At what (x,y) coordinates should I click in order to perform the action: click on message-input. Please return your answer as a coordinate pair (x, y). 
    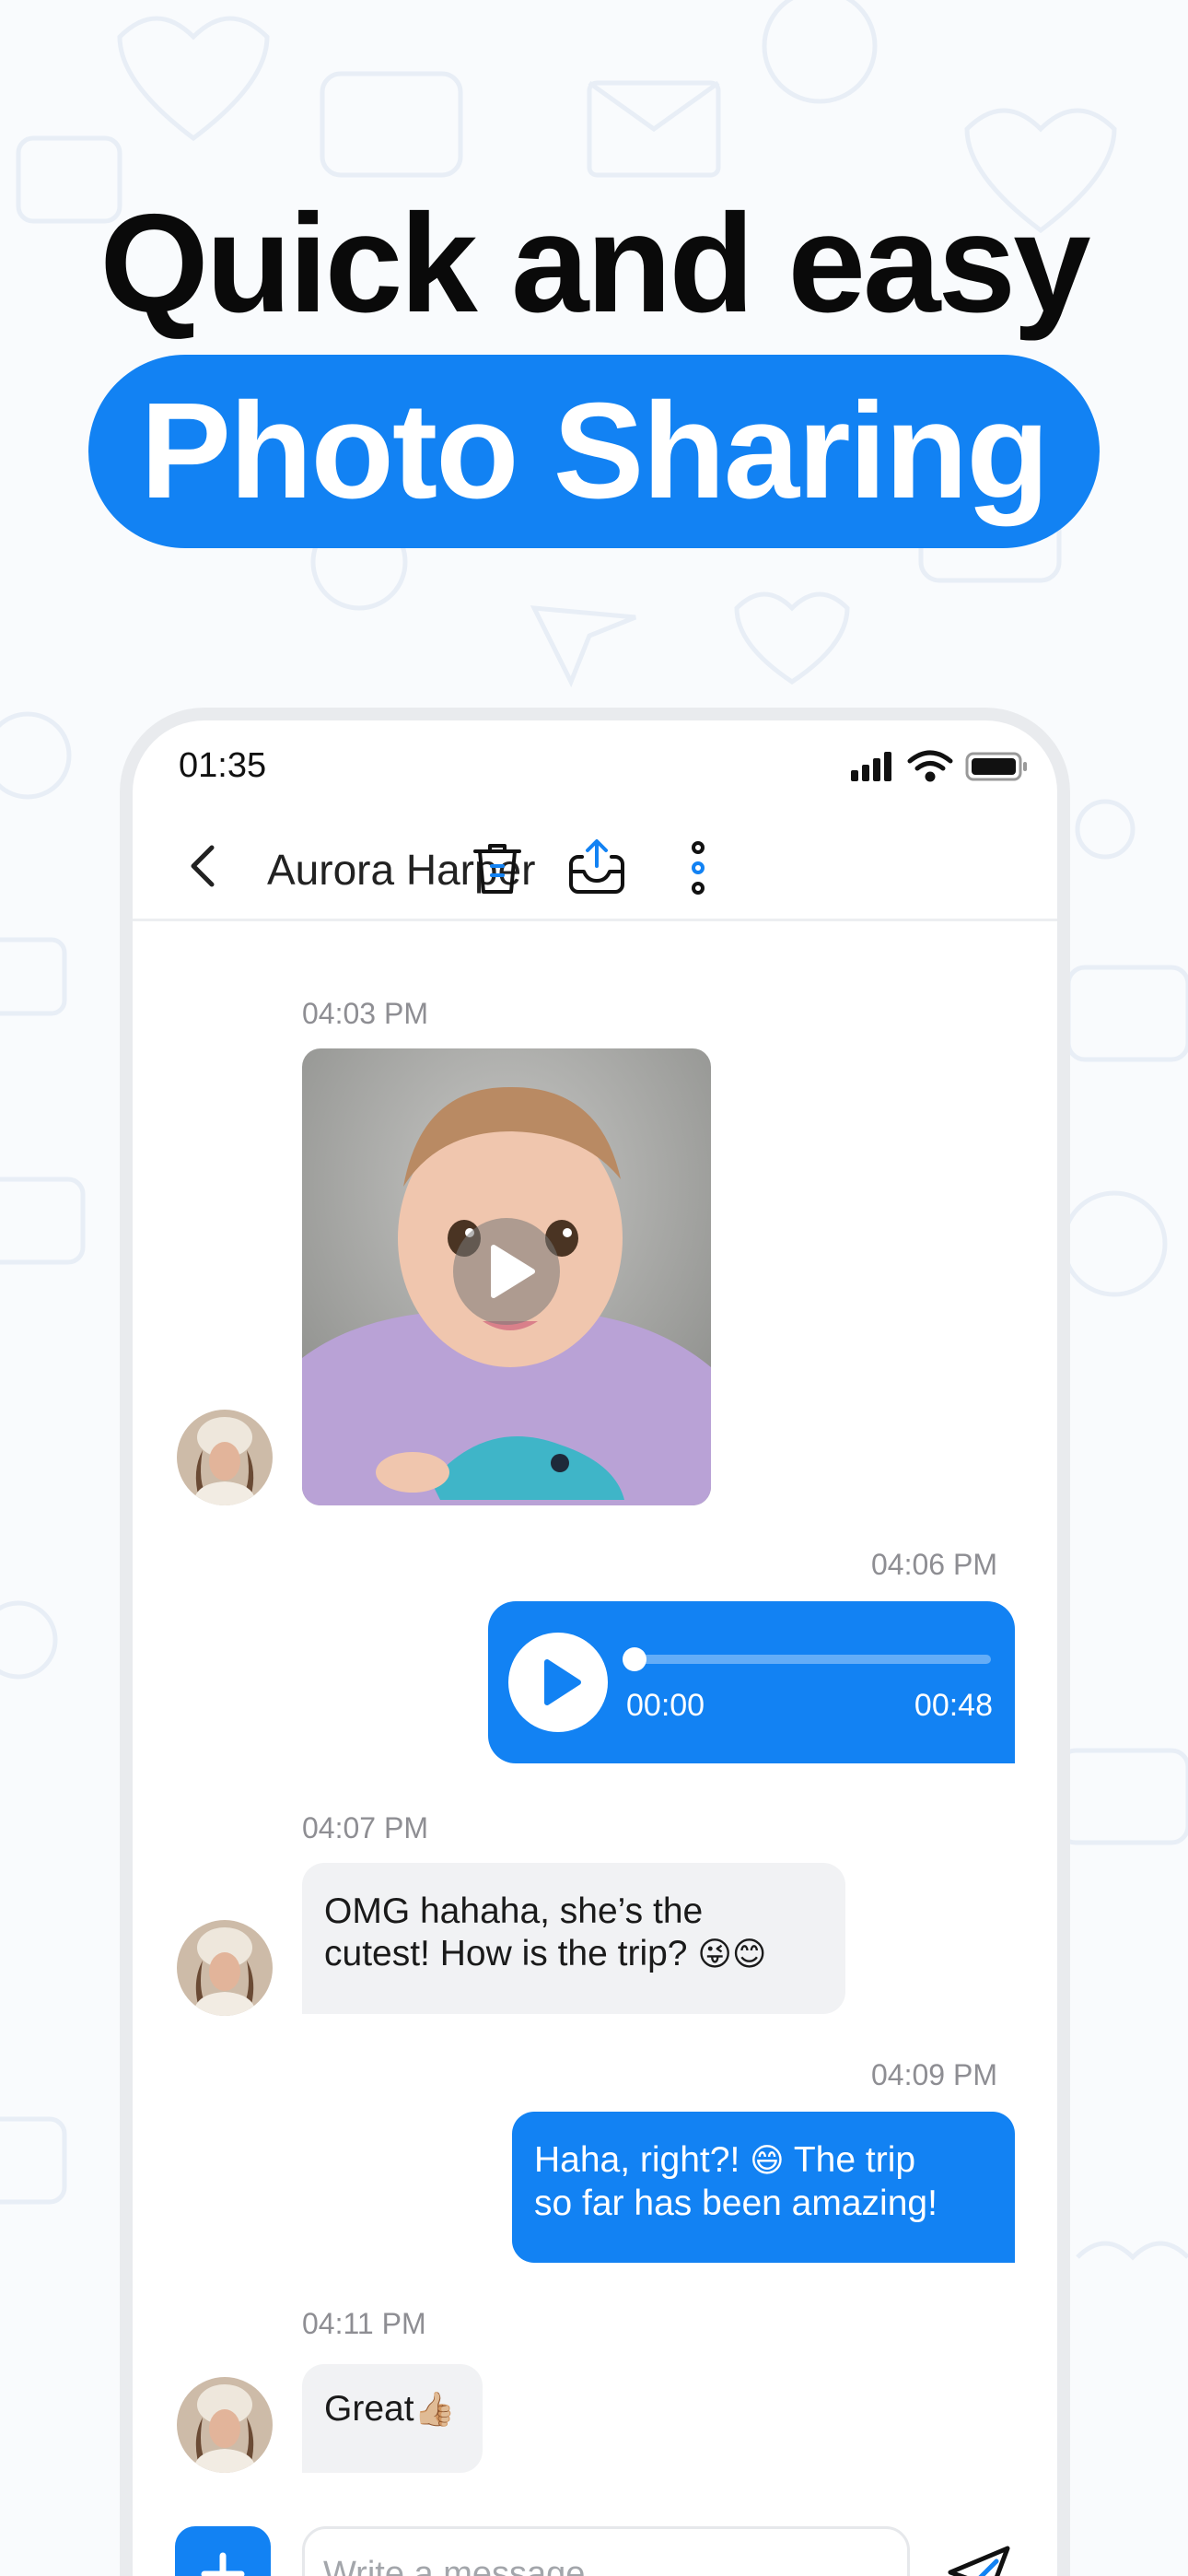
    Looking at the image, I should click on (606, 2551).